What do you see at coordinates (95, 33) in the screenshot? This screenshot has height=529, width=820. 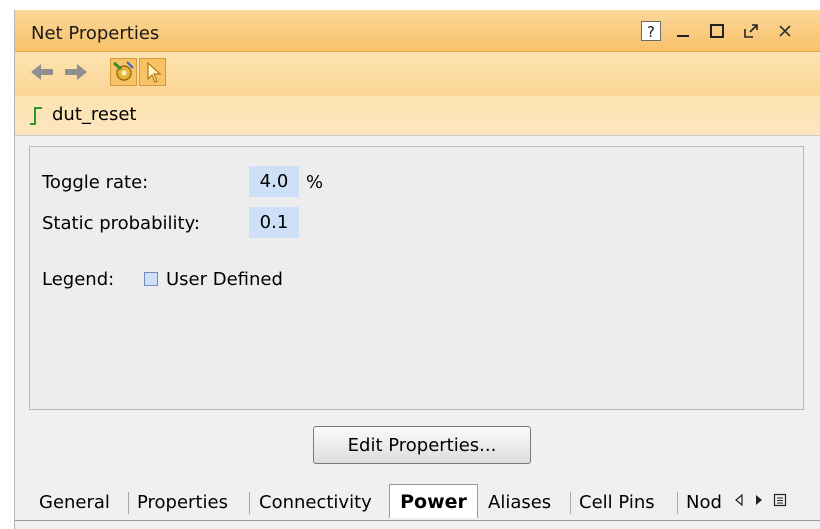 I see `window-title: Net Properties` at bounding box center [95, 33].